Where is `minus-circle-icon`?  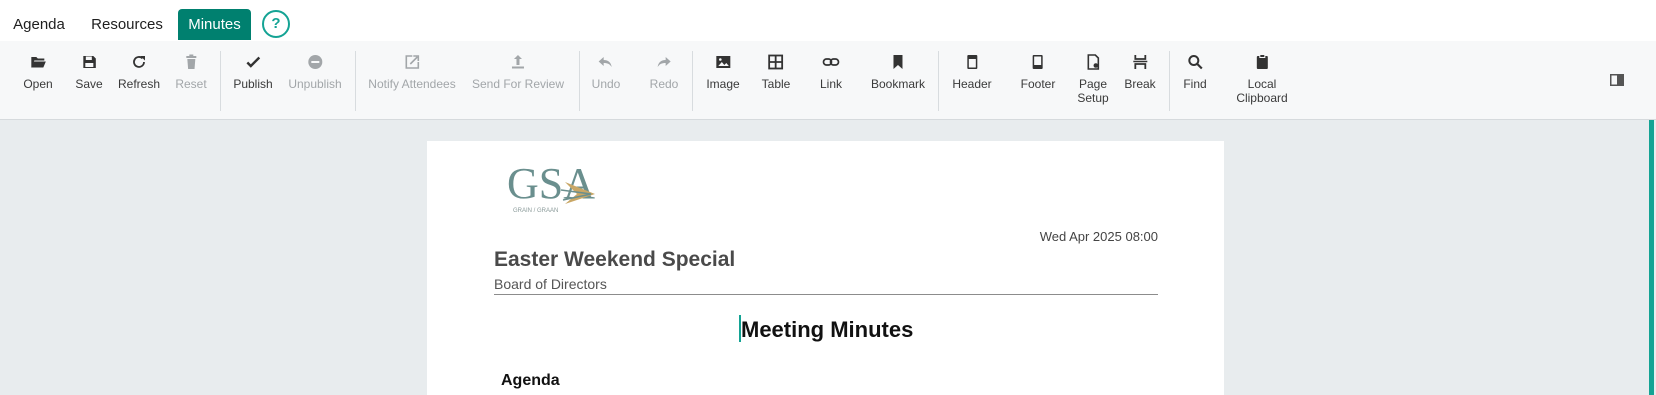
minus-circle-icon is located at coordinates (315, 62).